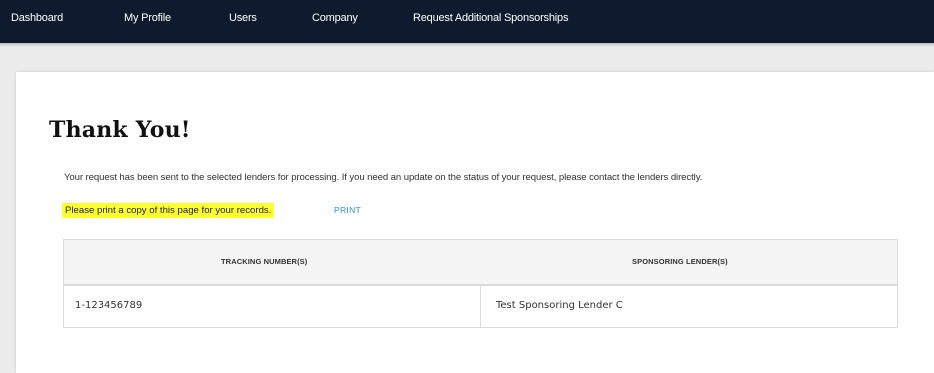 This screenshot has height=373, width=934. I want to click on column-divider, so click(480, 306).